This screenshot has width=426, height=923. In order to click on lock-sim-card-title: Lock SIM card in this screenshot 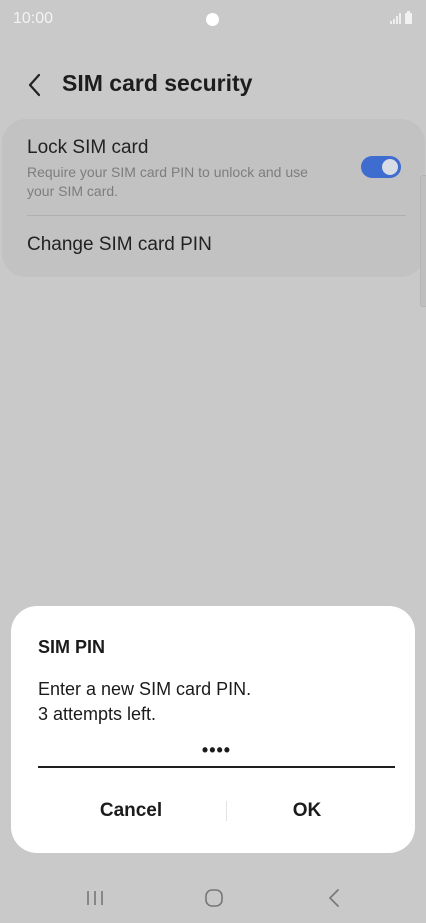, I will do `click(88, 147)`.